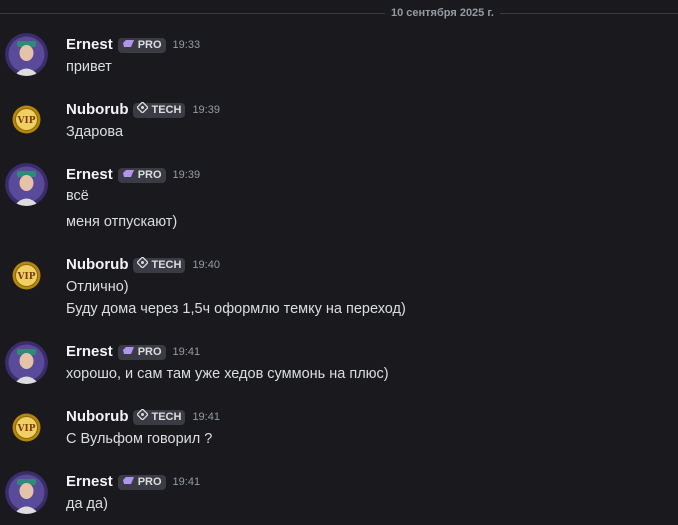 Image resolution: width=678 pixels, height=525 pixels. Describe the element at coordinates (87, 504) in the screenshot. I see `message-text: да да)` at that location.